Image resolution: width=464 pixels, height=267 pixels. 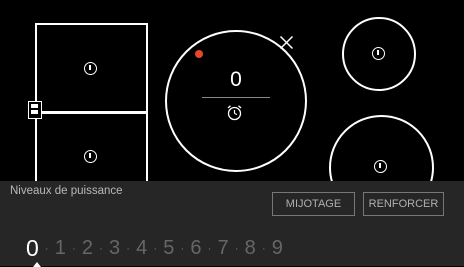 I want to click on power-level-4: 4, so click(x=141, y=248).